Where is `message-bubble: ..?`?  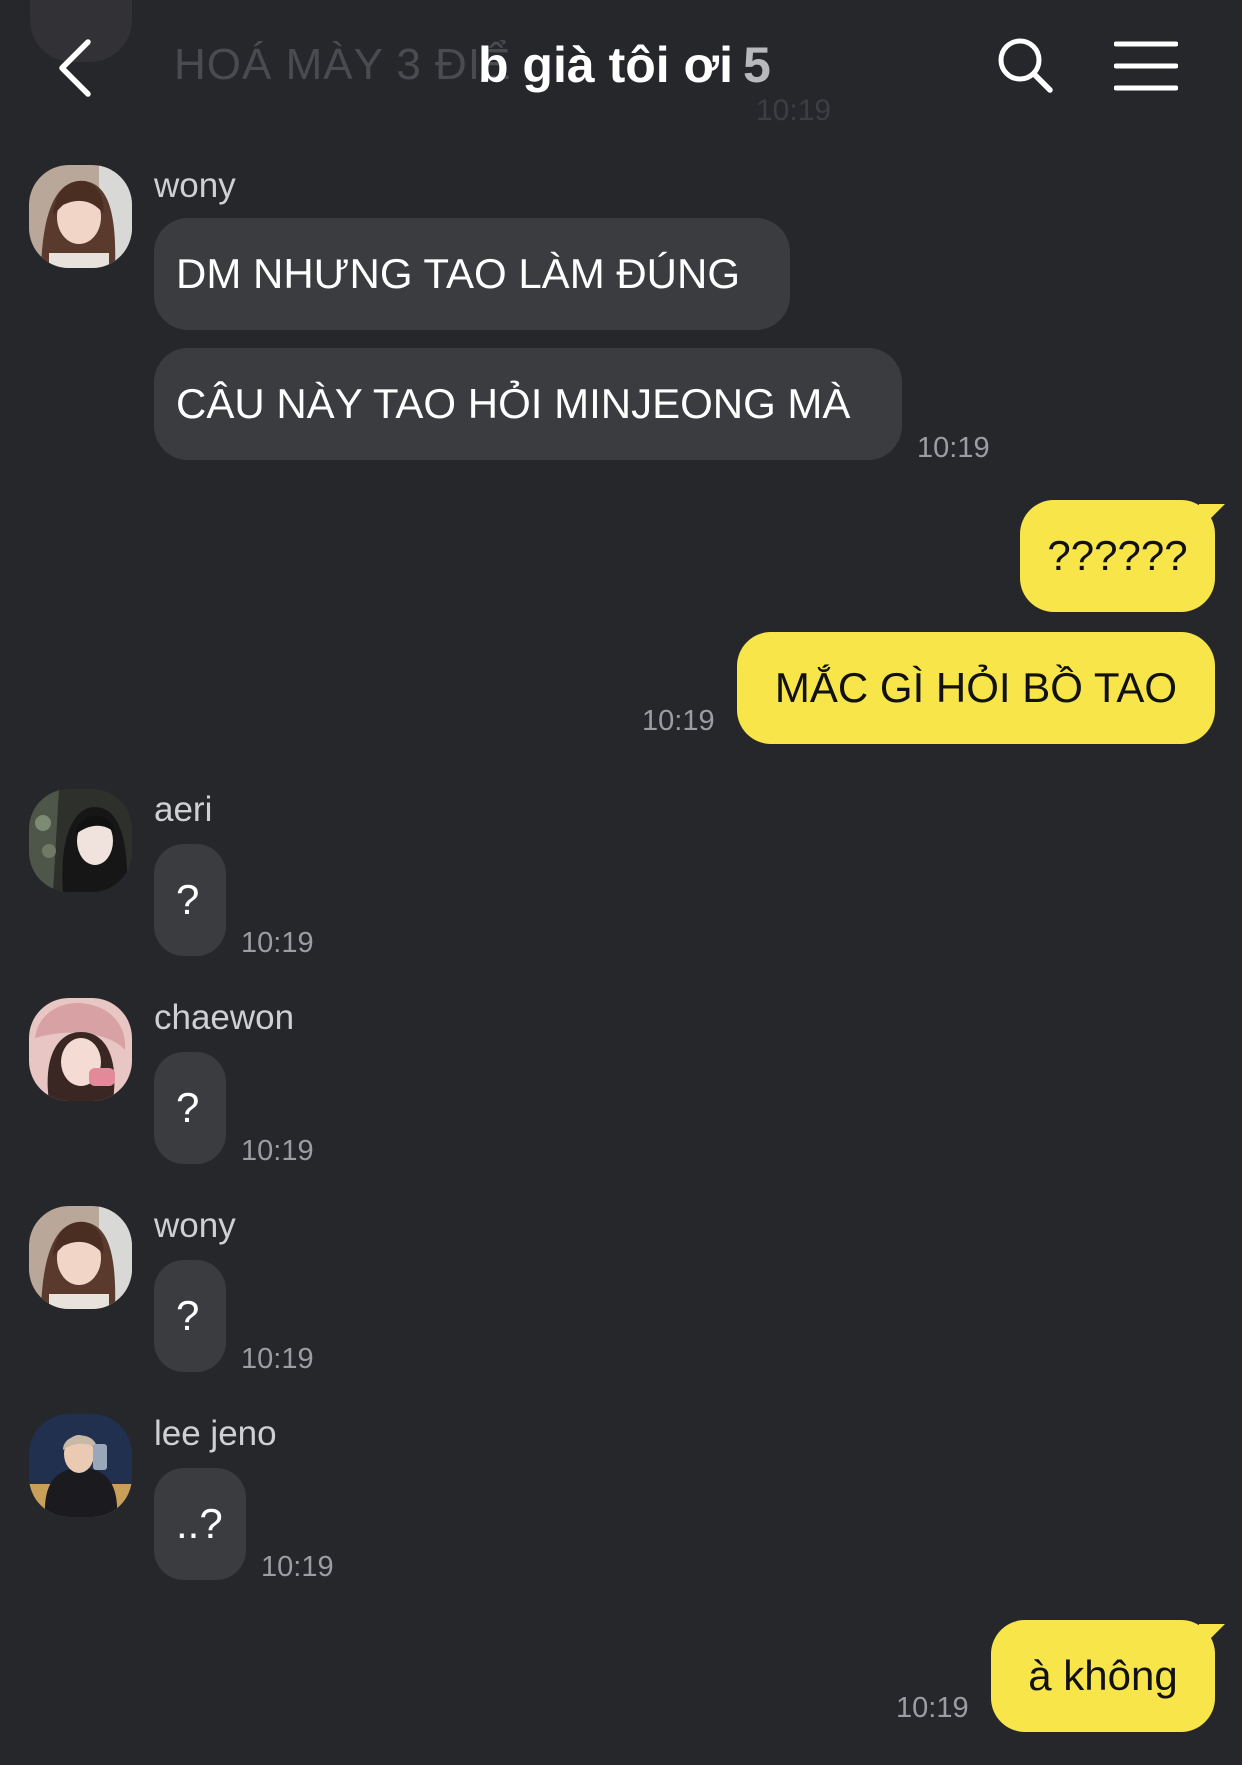
message-bubble: ..? is located at coordinates (200, 1524).